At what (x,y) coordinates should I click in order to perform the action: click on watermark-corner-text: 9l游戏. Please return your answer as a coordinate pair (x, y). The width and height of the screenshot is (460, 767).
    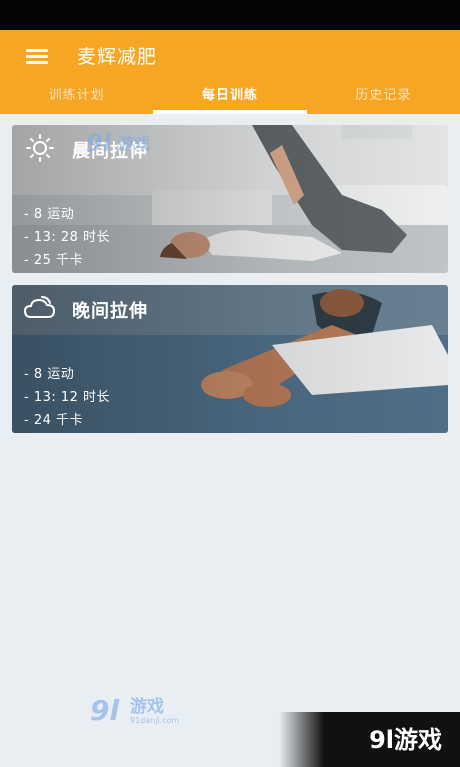
    Looking at the image, I should click on (405, 740).